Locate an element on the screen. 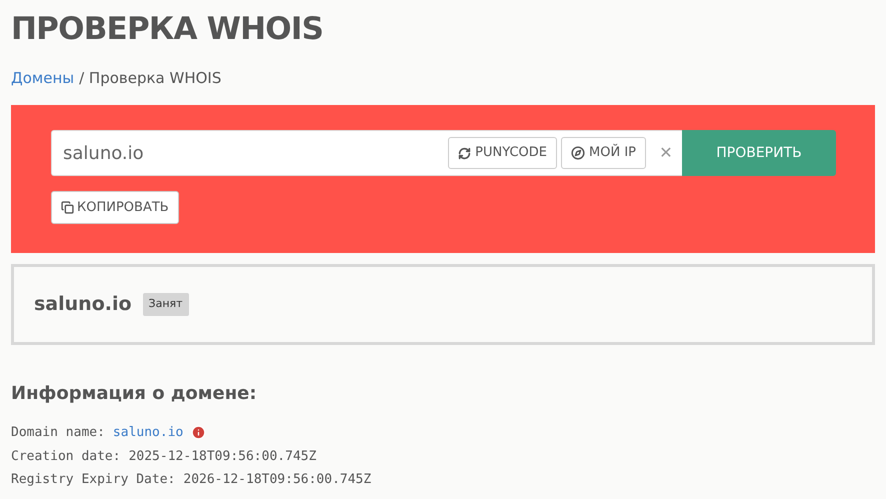  domain-name: saluno.io is located at coordinates (83, 305).